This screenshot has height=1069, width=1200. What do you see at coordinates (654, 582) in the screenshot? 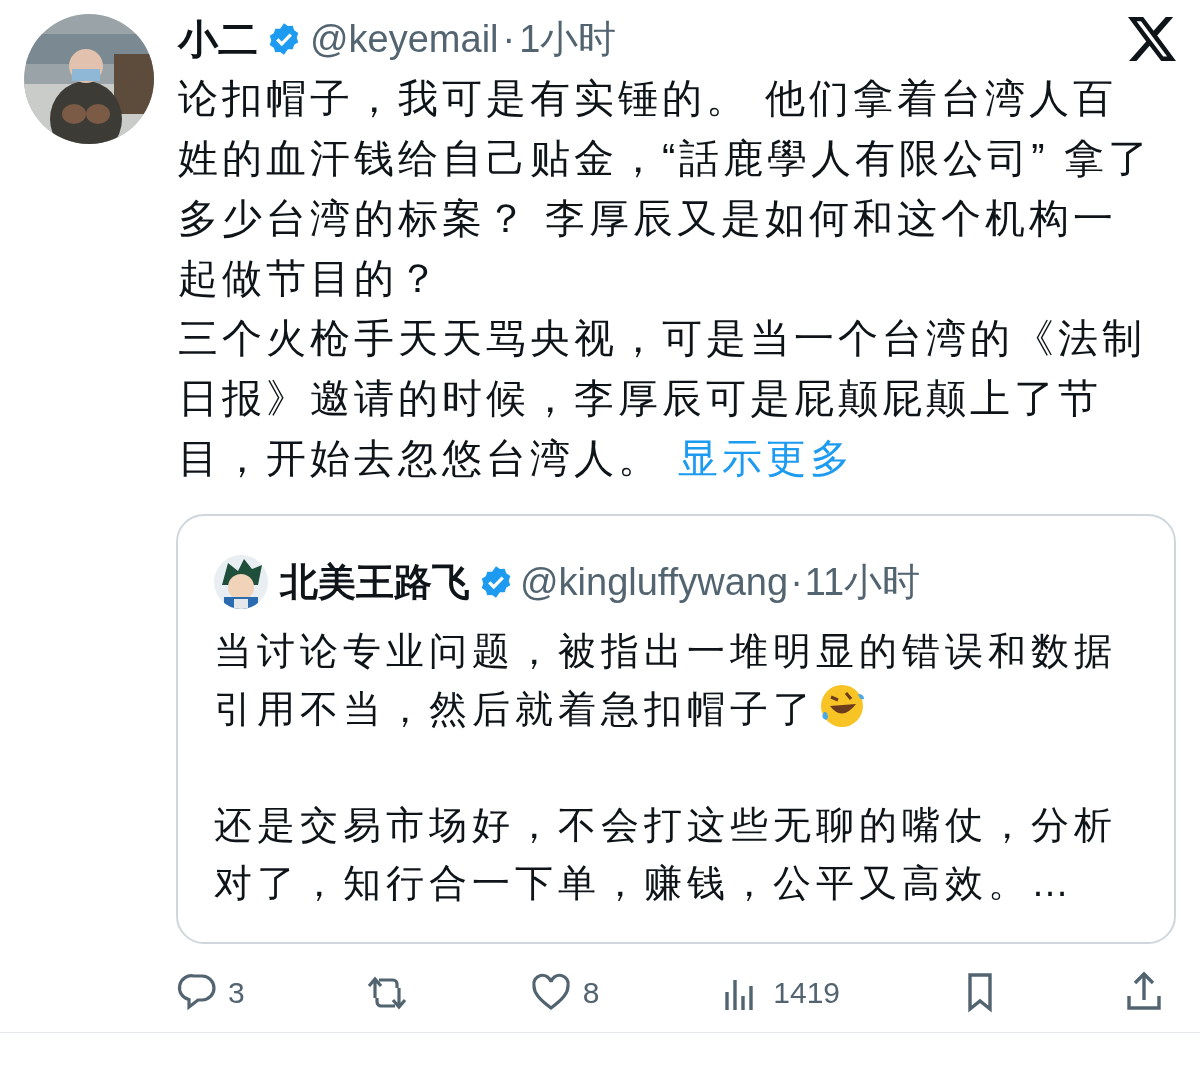
I see `quoted-author-handle: @kingluffywang` at bounding box center [654, 582].